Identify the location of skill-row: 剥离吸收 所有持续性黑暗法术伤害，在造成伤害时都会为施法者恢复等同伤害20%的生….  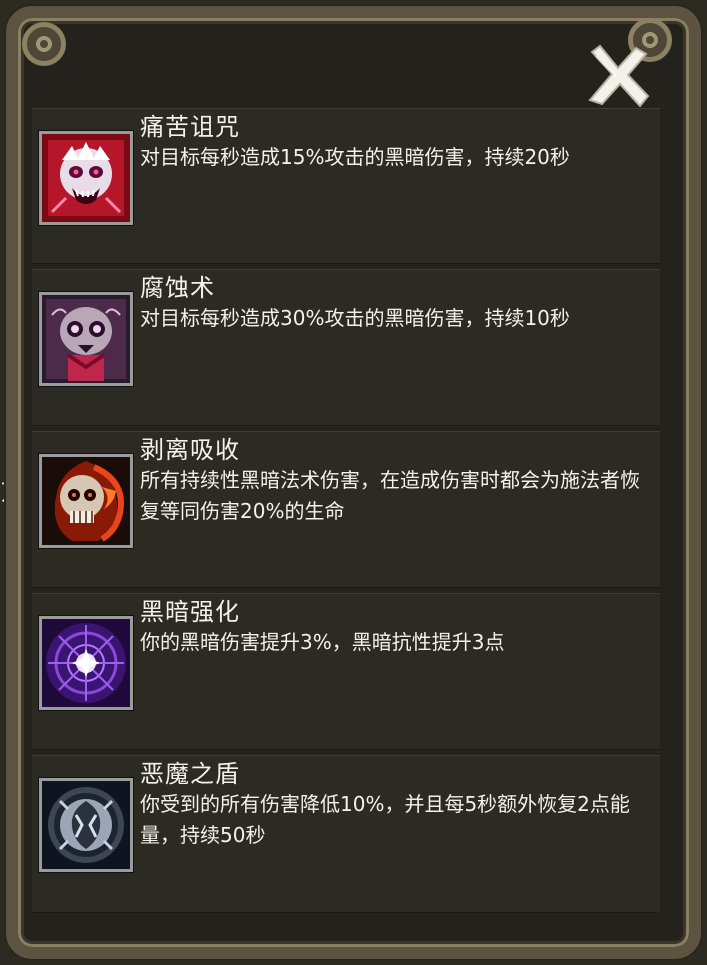
(346, 509).